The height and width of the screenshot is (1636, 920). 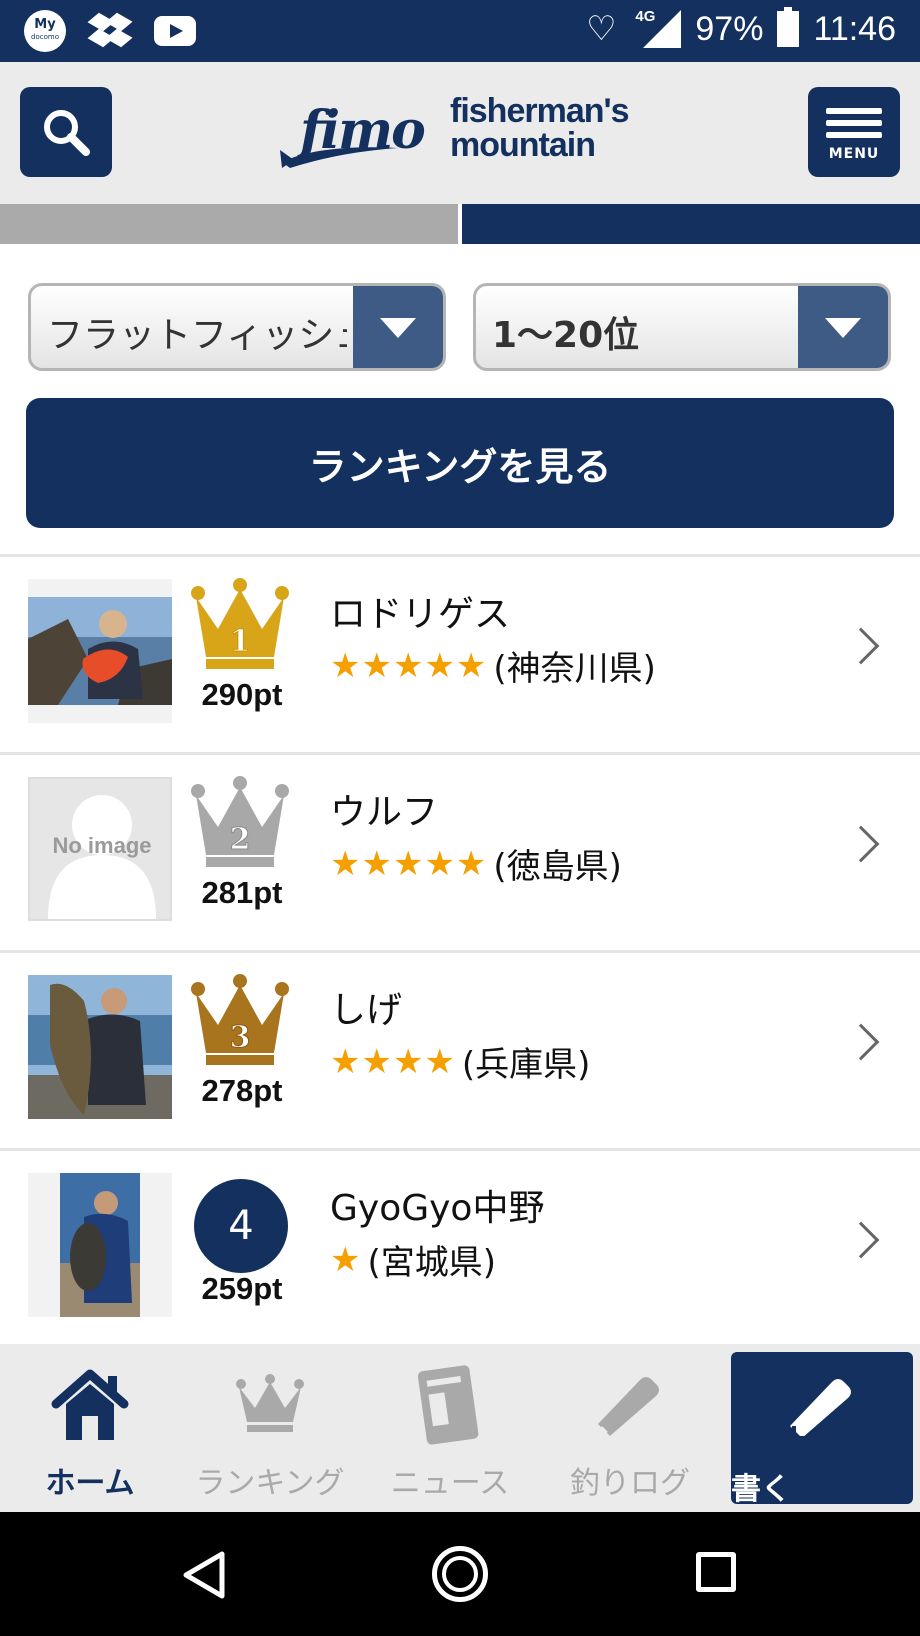 I want to click on rank-number-badge: 4, so click(x=241, y=1226).